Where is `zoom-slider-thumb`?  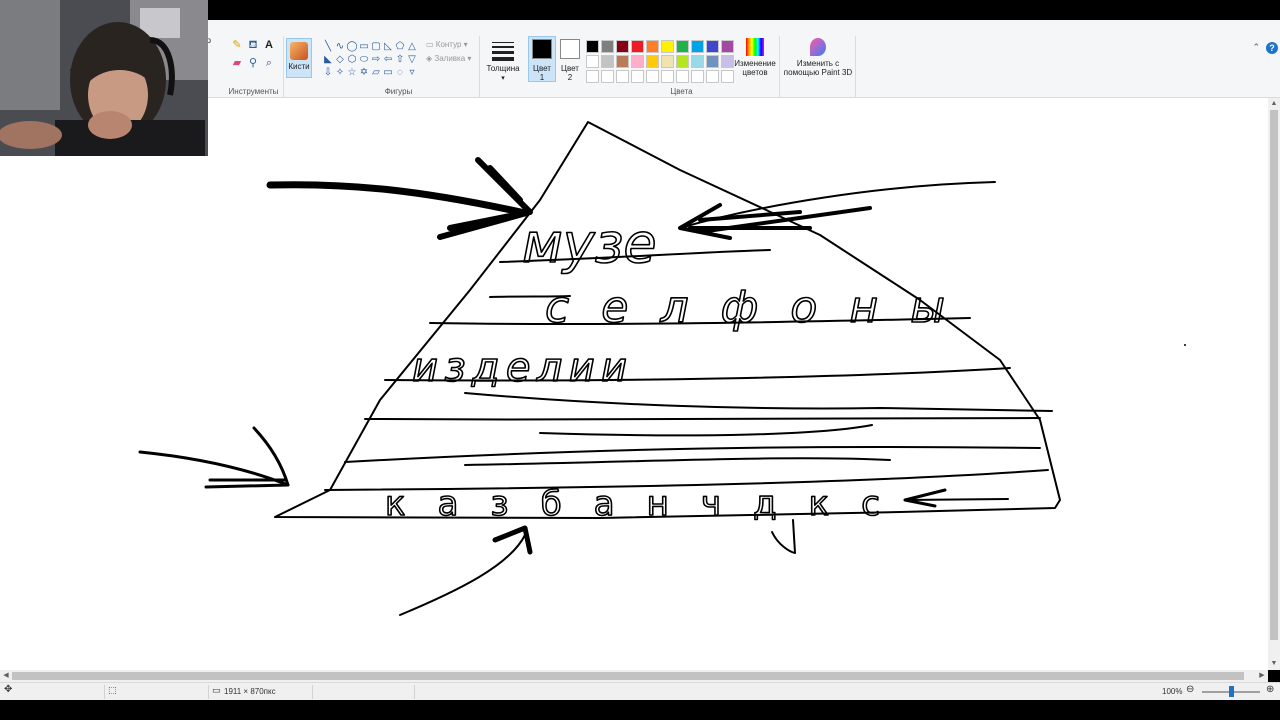
zoom-slider-thumb is located at coordinates (1231, 691).